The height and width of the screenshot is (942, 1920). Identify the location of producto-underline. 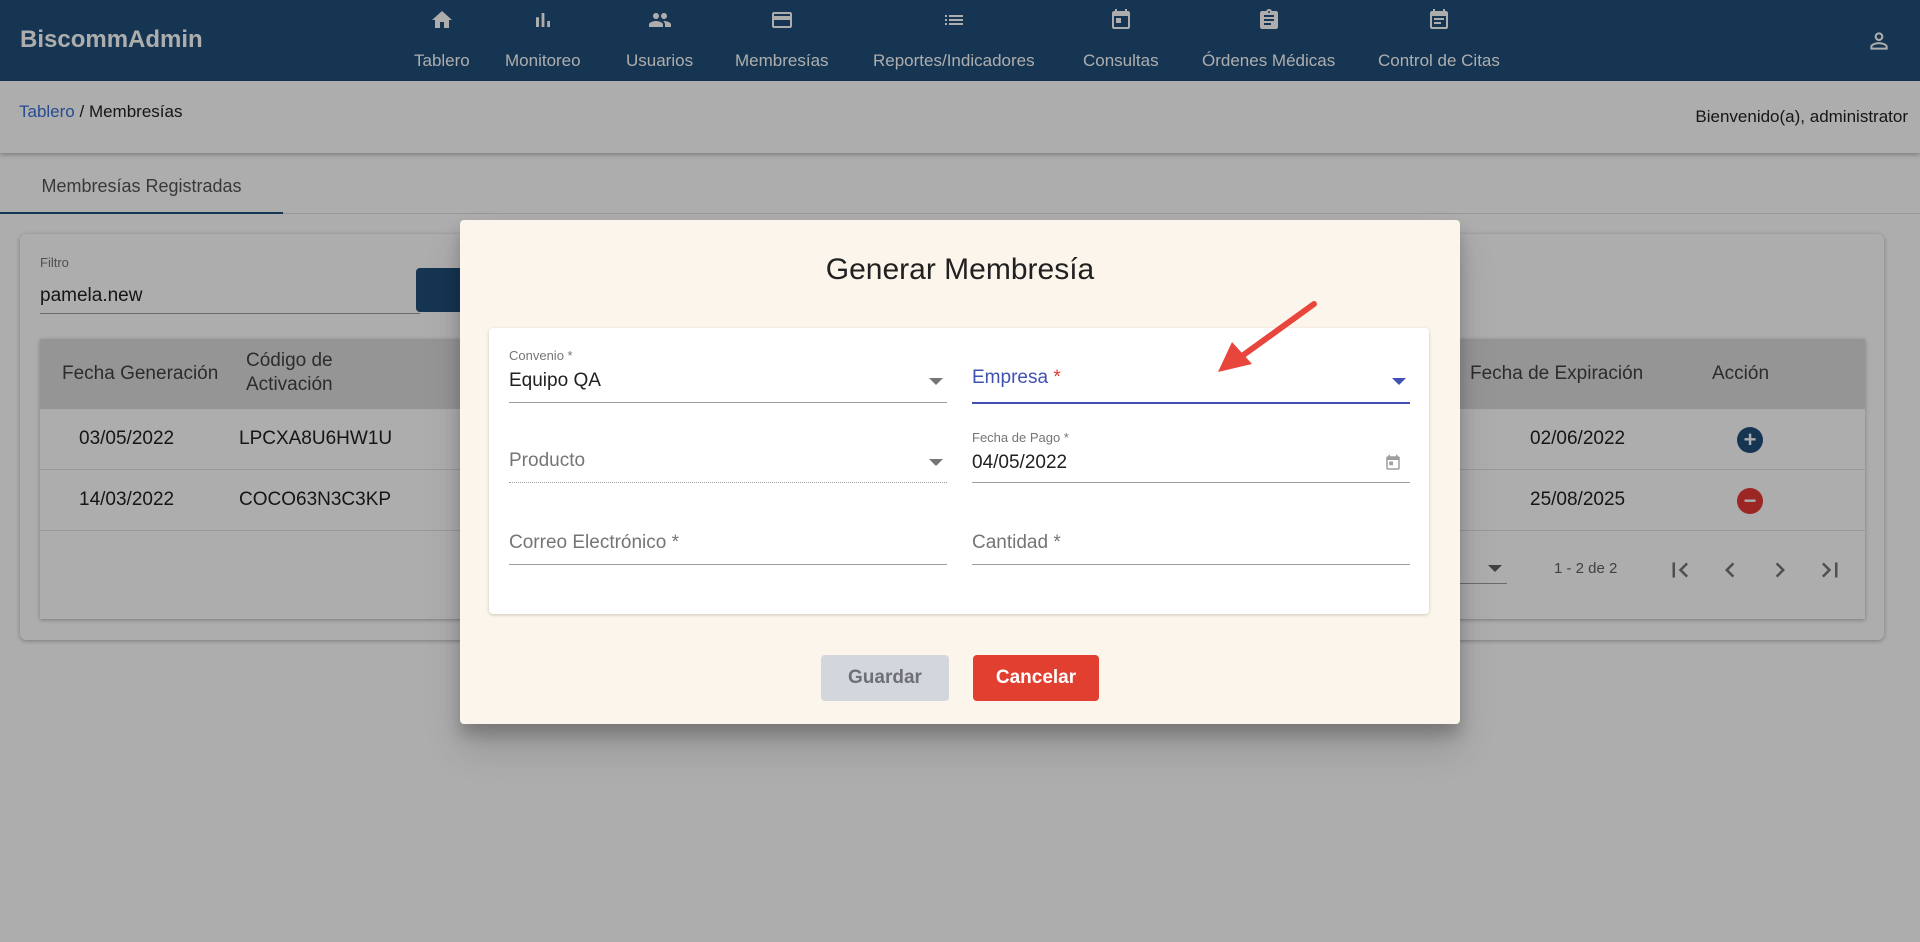
(728, 482).